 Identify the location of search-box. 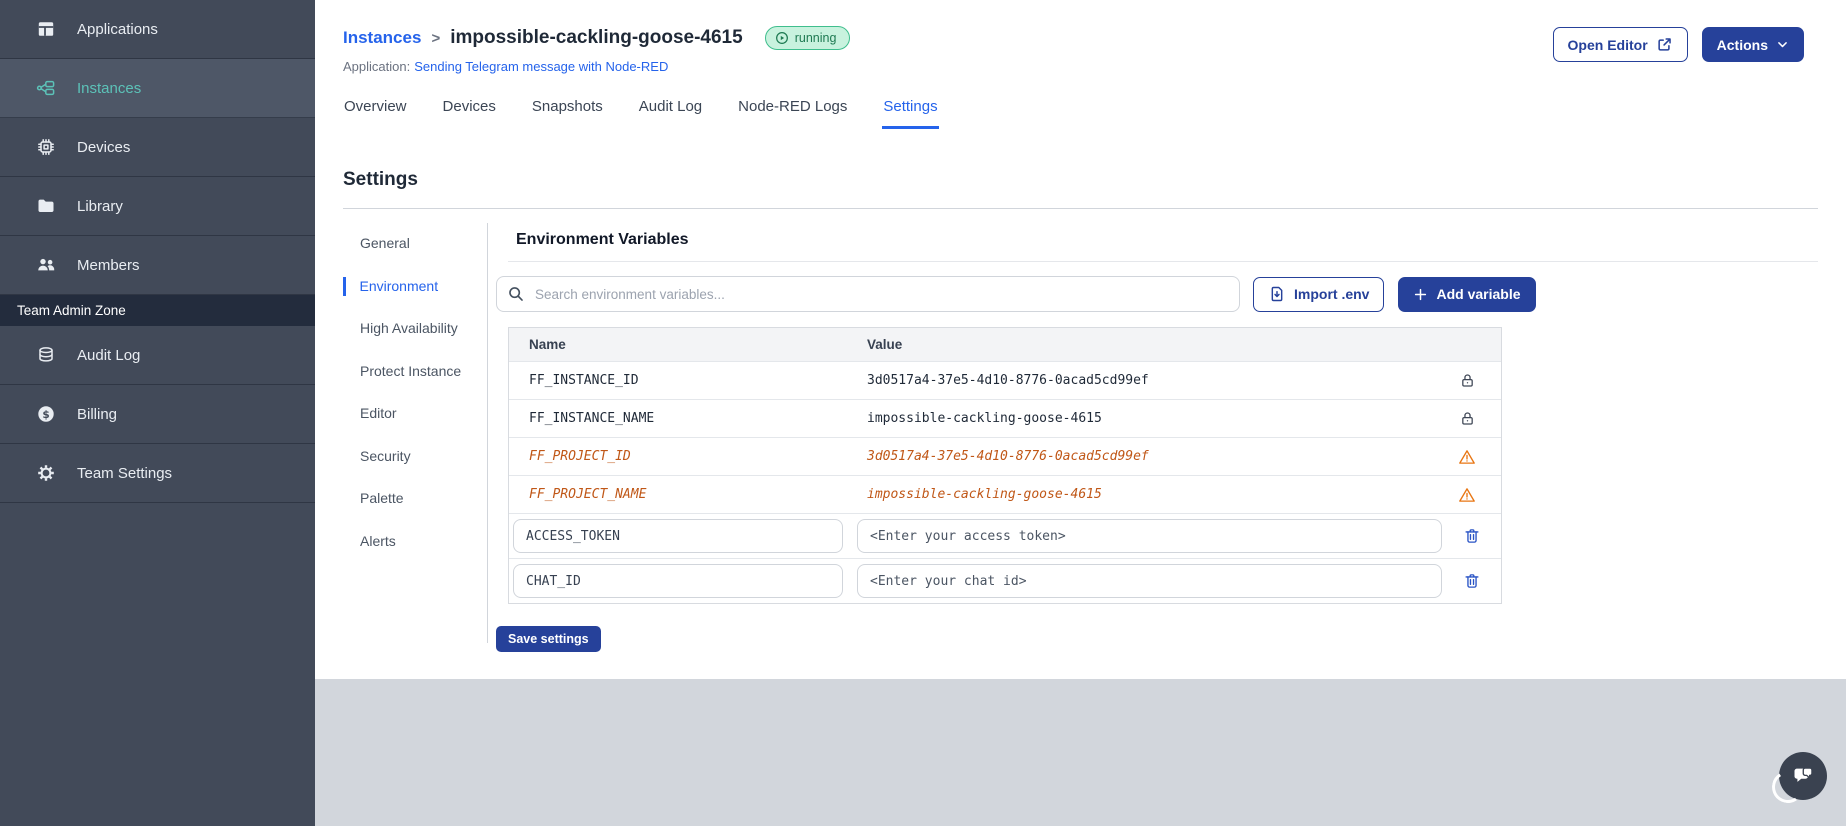
(868, 294).